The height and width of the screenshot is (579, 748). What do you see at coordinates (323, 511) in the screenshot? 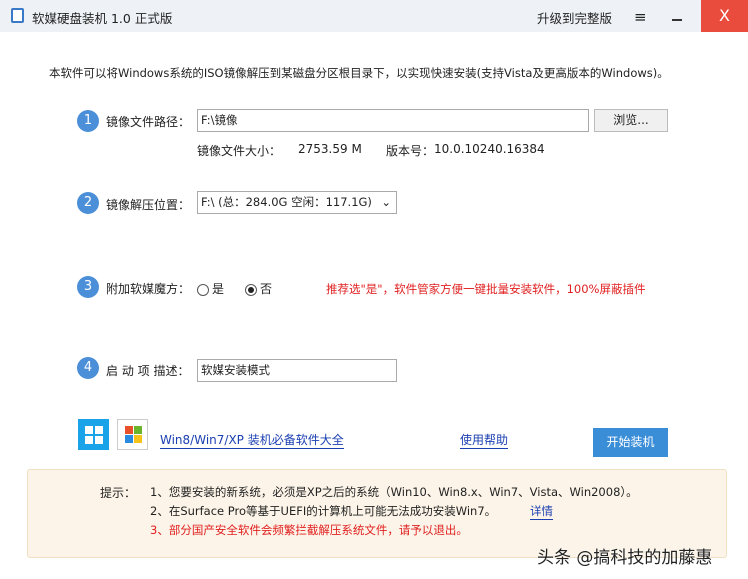
I see `tip-line-2: 2、在Surface Pro等基于UEFI的计算机上可能无法成功安装Win7。` at bounding box center [323, 511].